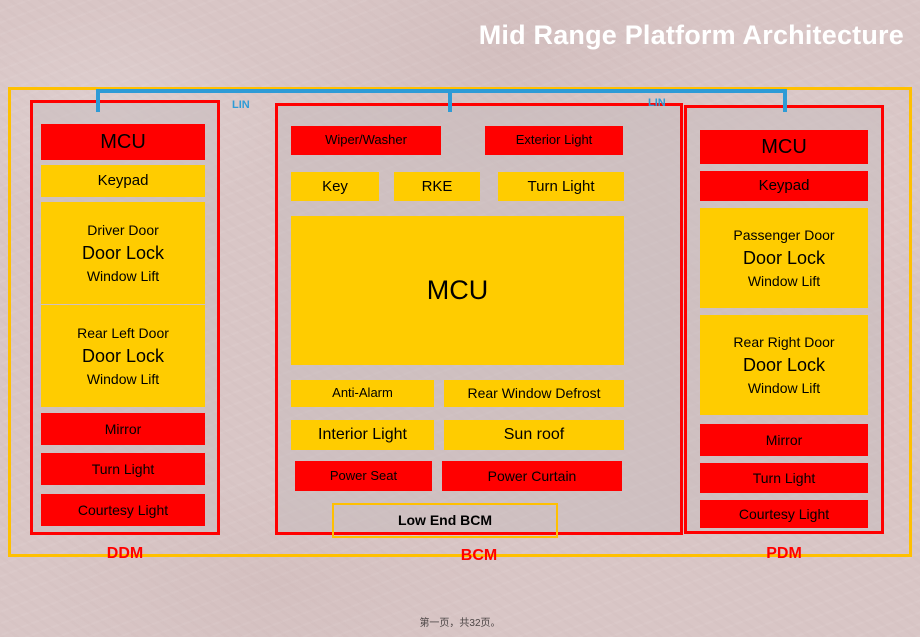  I want to click on cell-ddm-rear-left-door: Rear Left Door Door Lock Window Lift, so click(123, 356).